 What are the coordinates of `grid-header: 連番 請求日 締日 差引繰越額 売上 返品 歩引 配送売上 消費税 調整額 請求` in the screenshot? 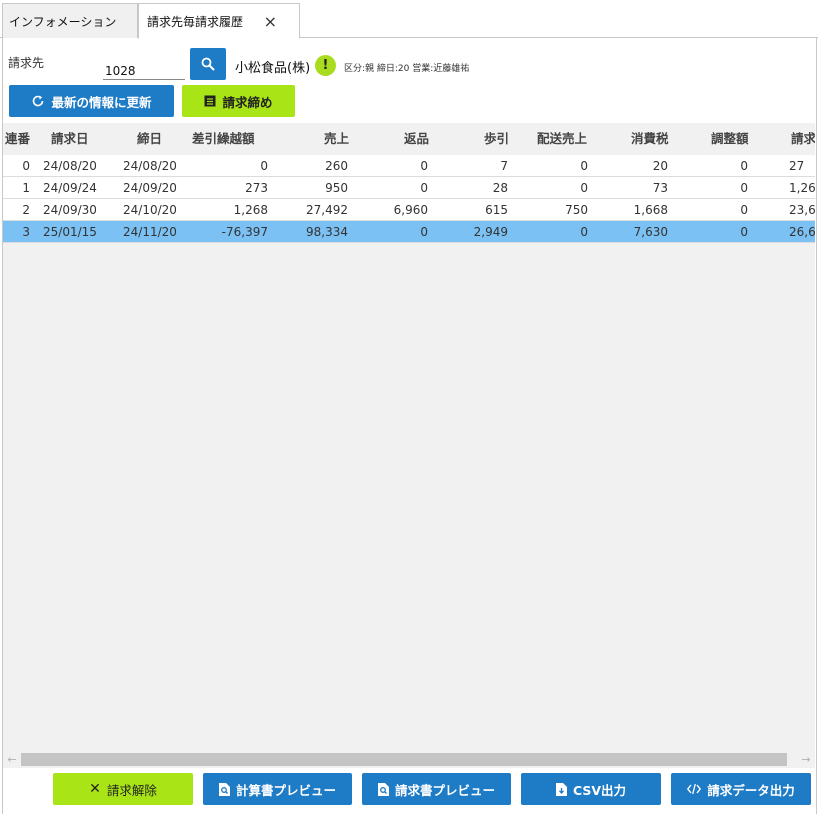 It's located at (409, 139).